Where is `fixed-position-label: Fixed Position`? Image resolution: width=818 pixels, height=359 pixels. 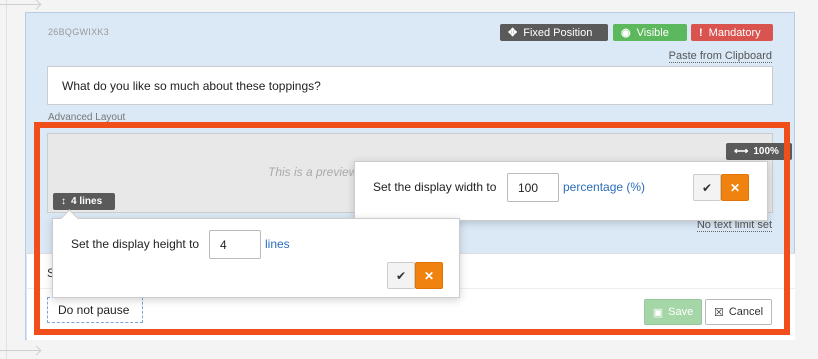
fixed-position-label: Fixed Position is located at coordinates (558, 32).